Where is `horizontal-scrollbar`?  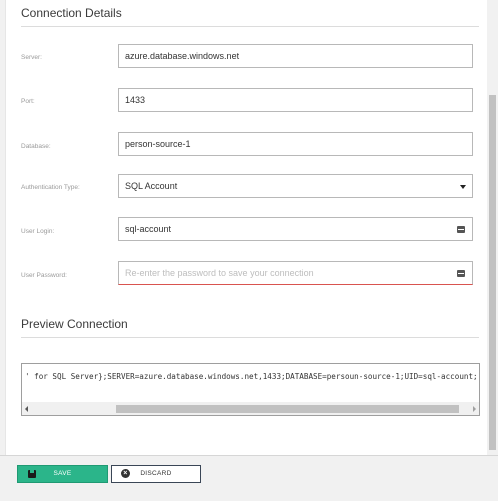 horizontal-scrollbar is located at coordinates (250, 408).